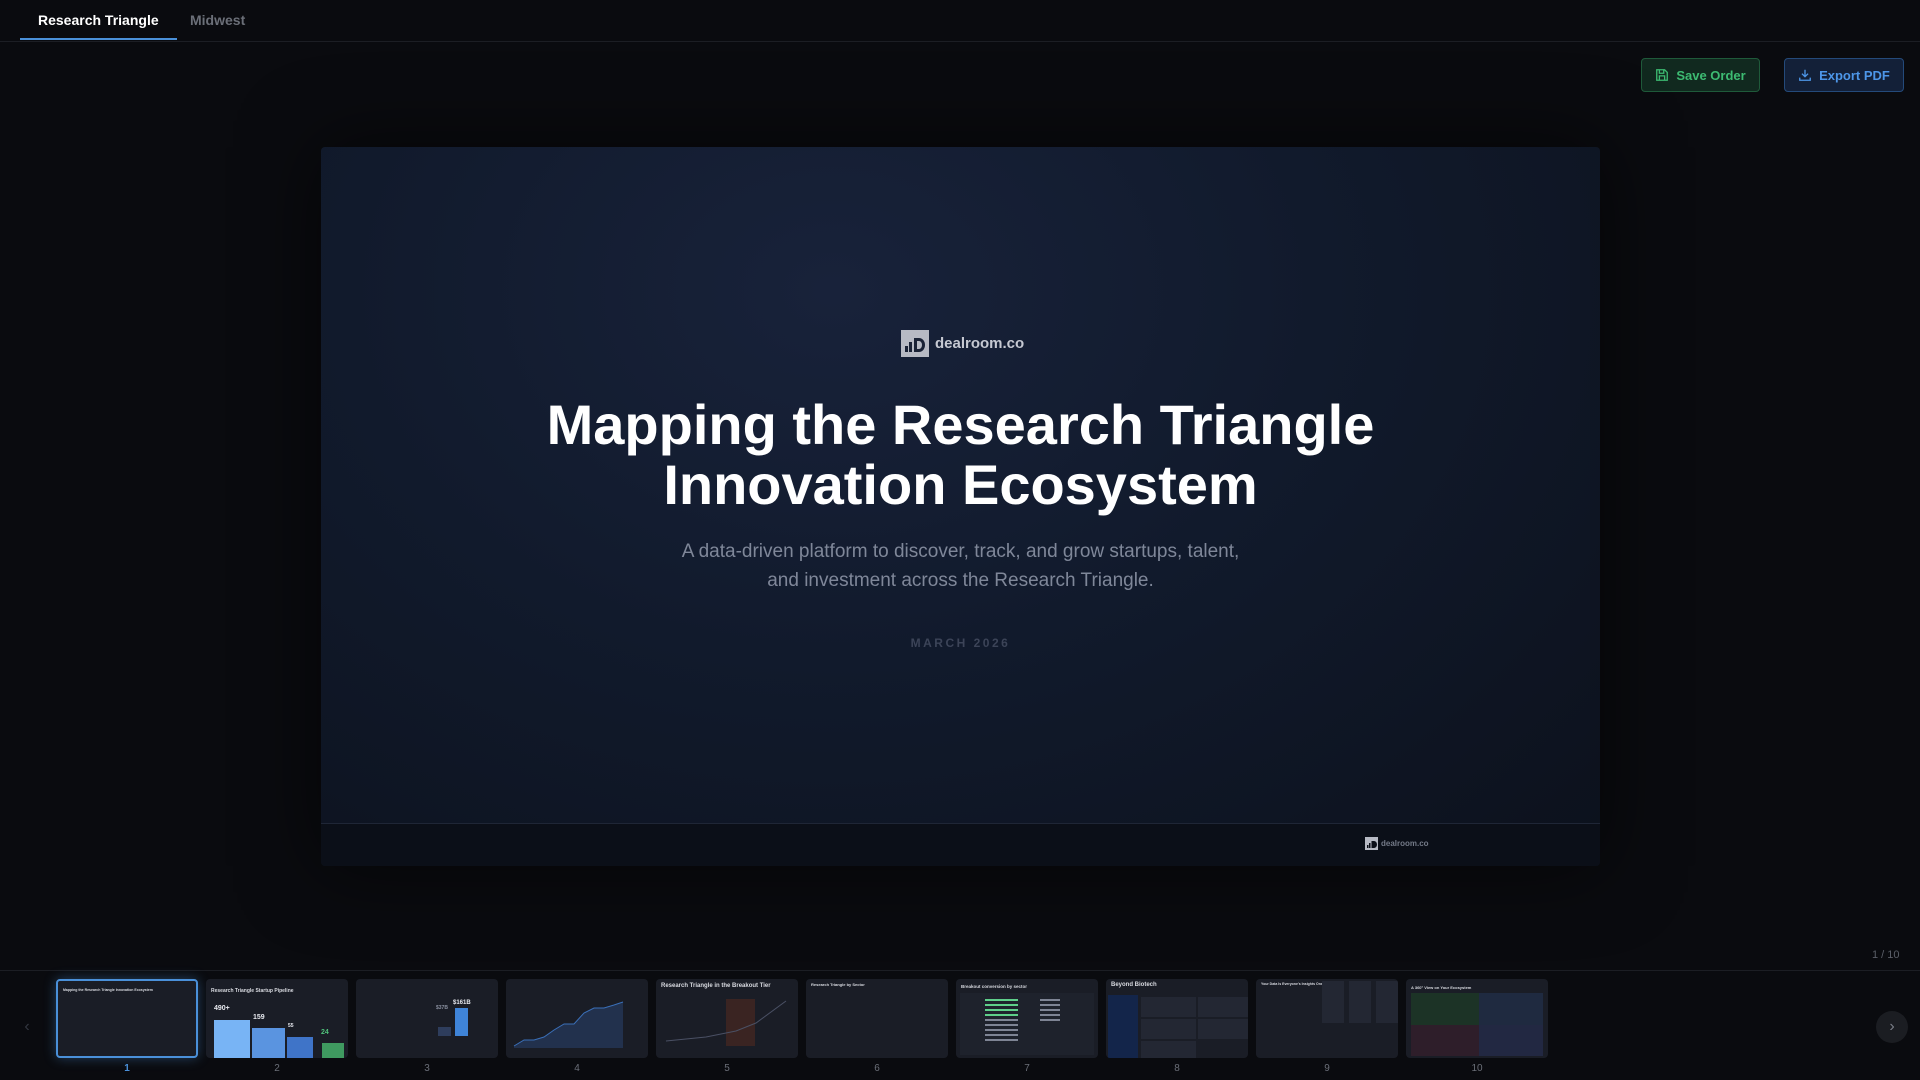 The height and width of the screenshot is (1080, 1920). I want to click on save-order-label: Save Order, so click(1711, 75).